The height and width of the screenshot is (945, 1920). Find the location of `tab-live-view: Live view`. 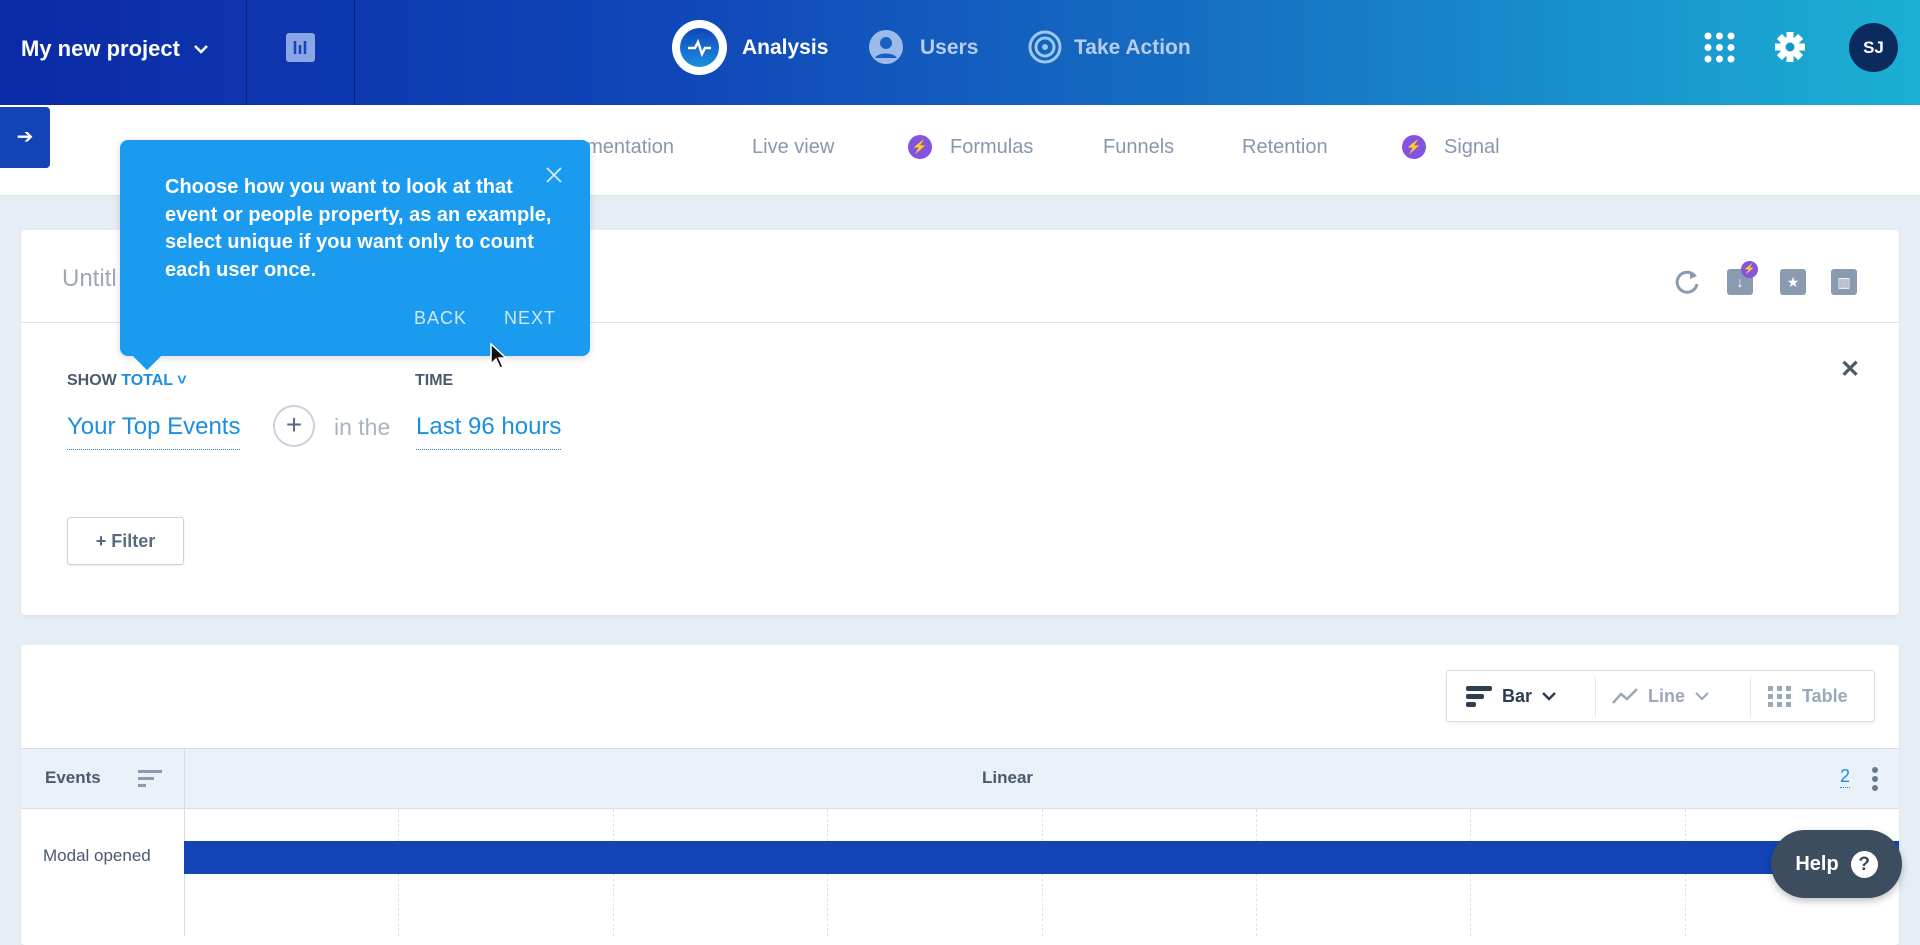

tab-live-view: Live view is located at coordinates (793, 147).